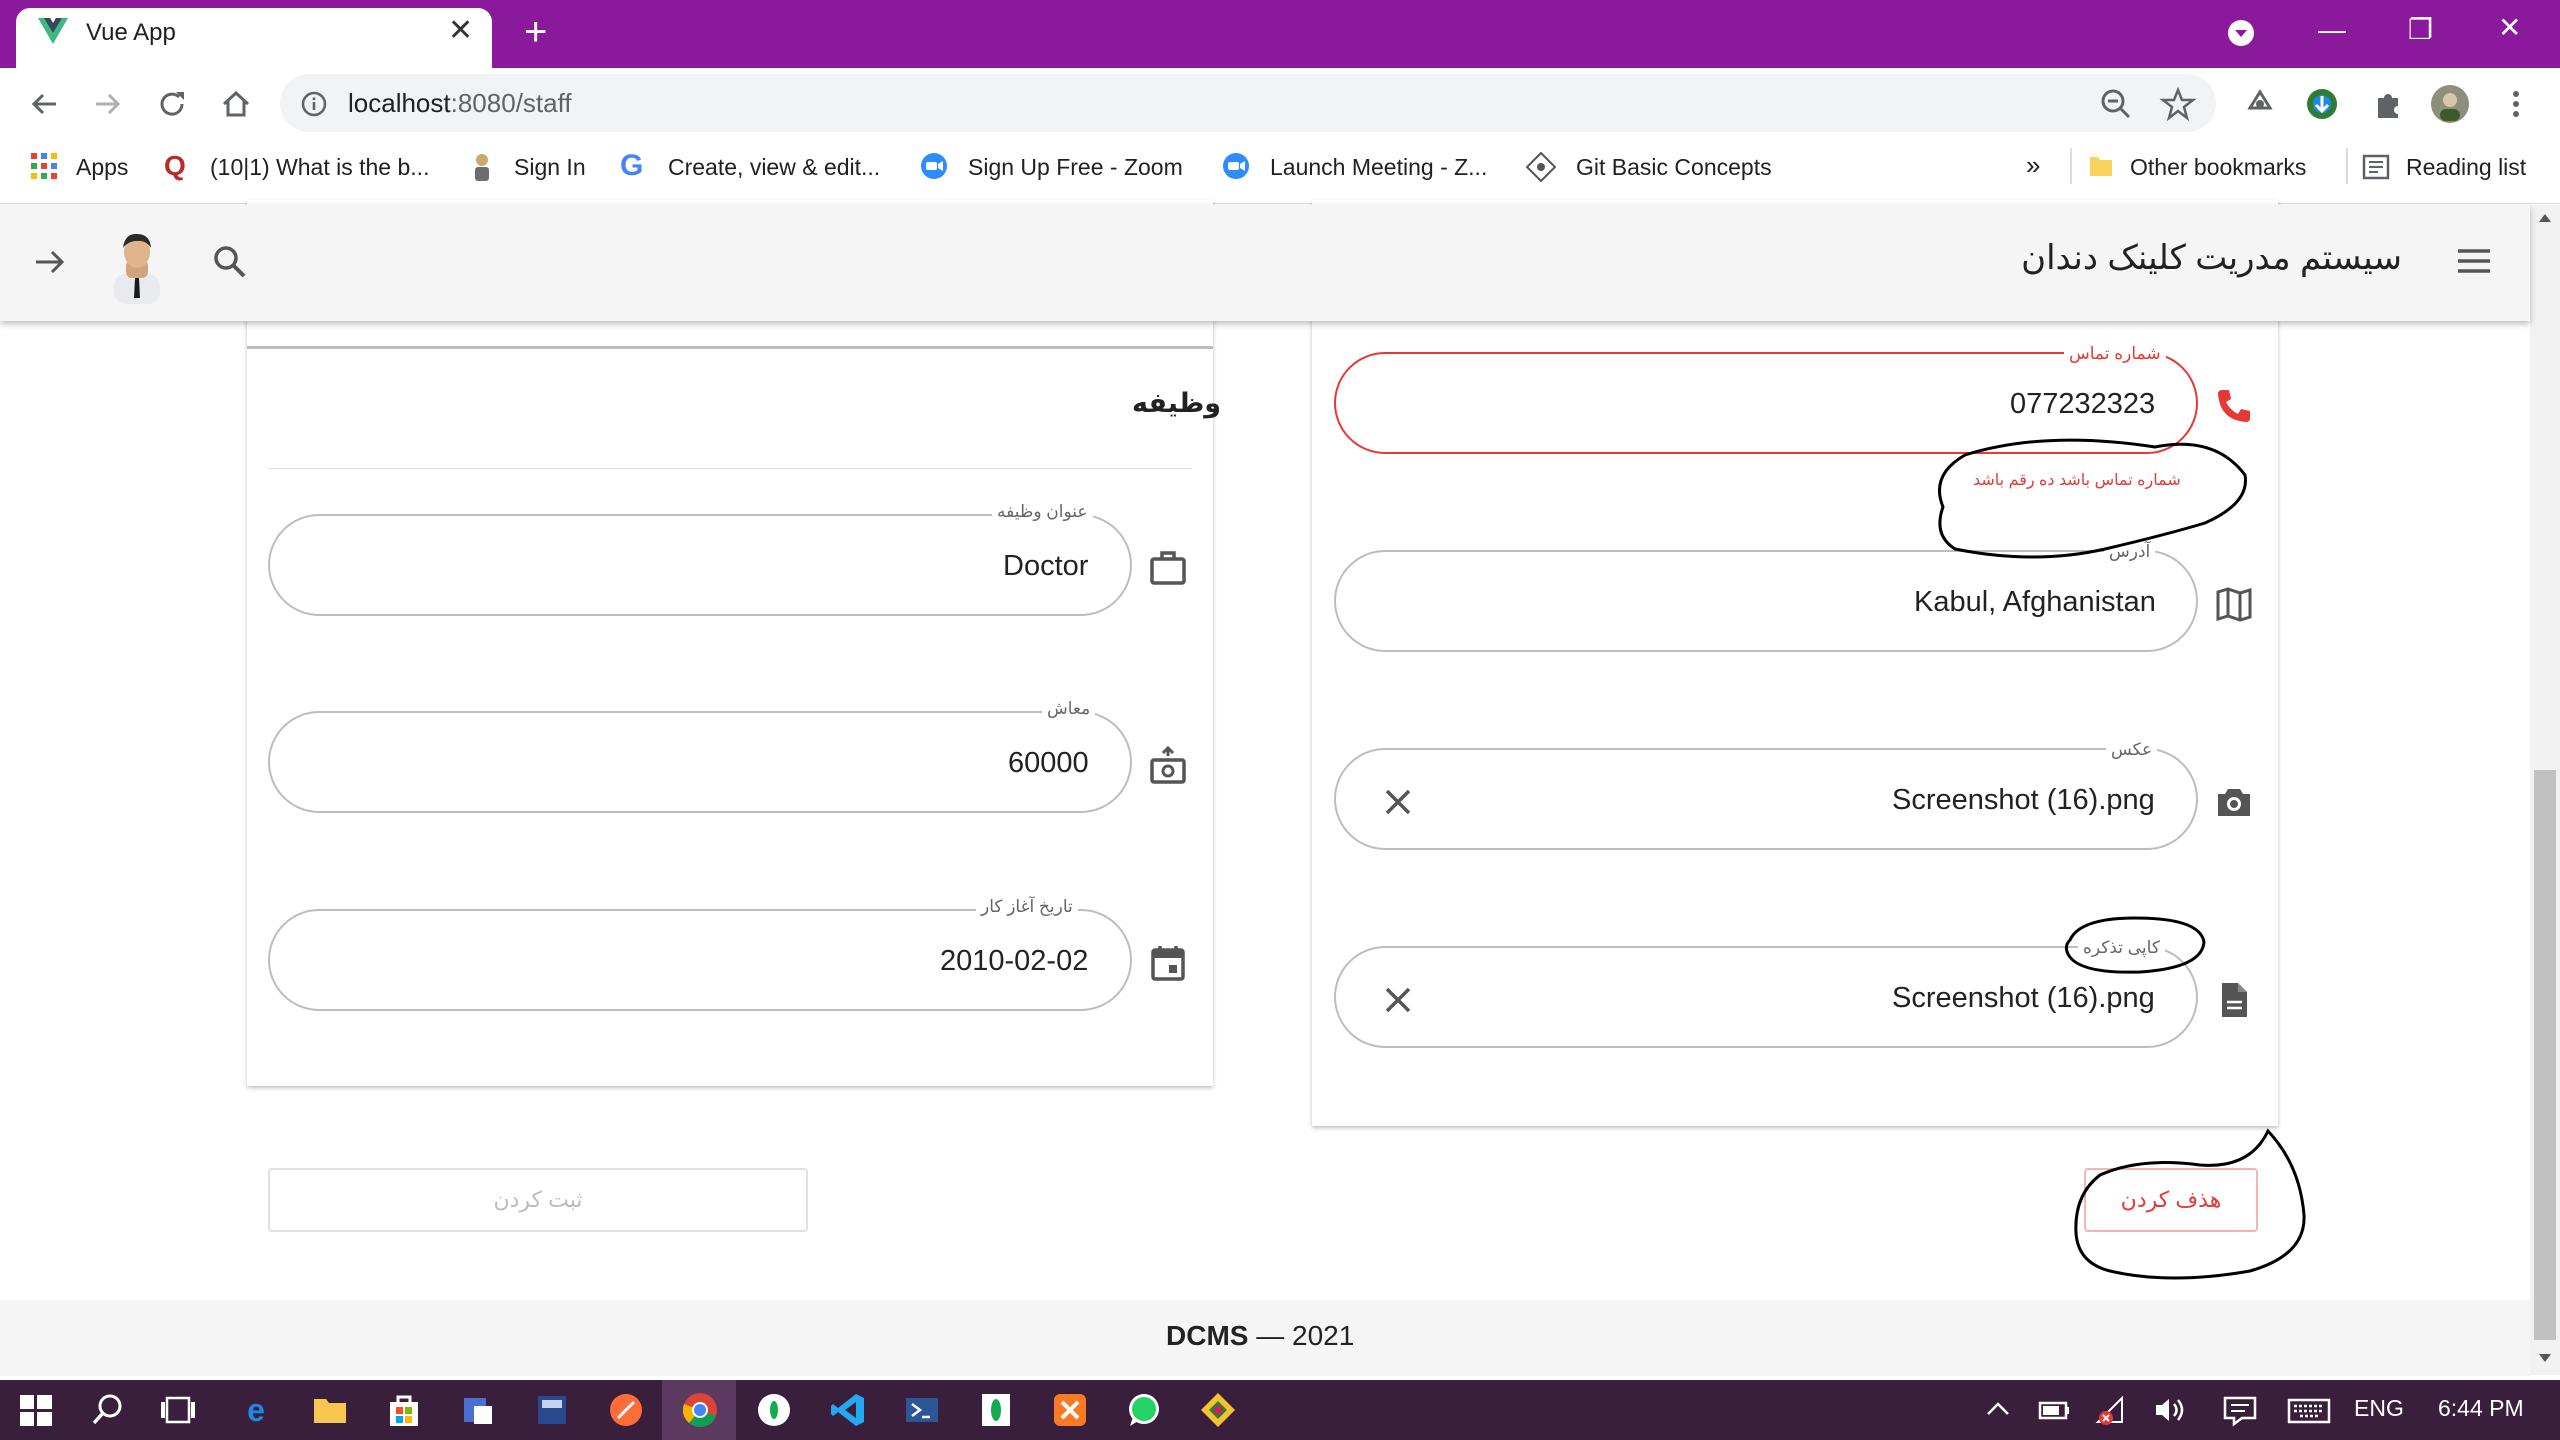 The height and width of the screenshot is (1440, 2560). I want to click on map-icon, so click(2234, 604).